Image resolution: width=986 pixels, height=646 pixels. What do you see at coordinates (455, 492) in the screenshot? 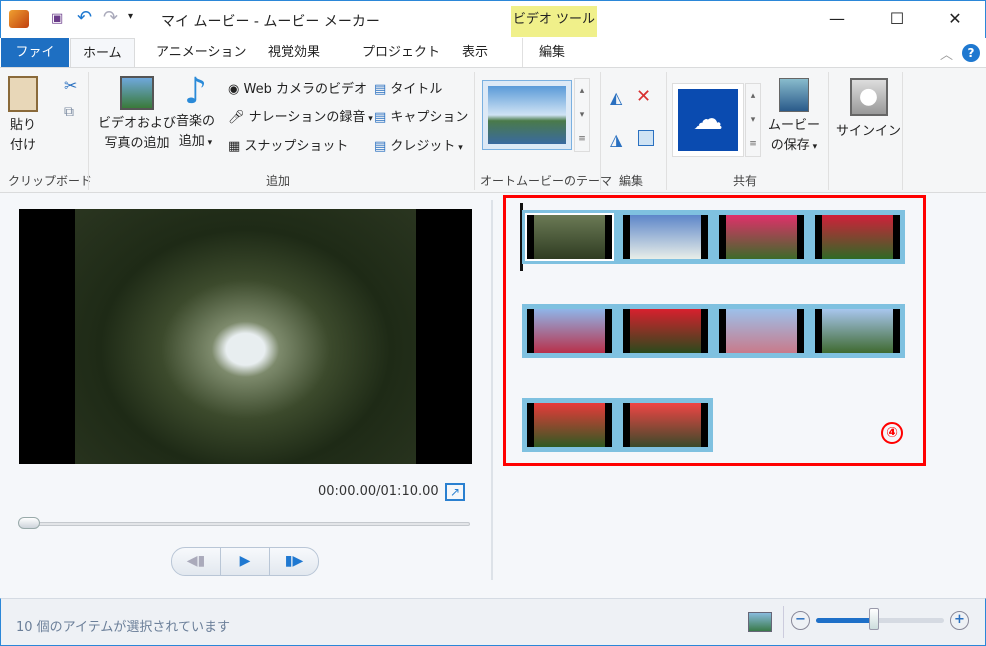
I see `fullscreen-icon: ↗` at bounding box center [455, 492].